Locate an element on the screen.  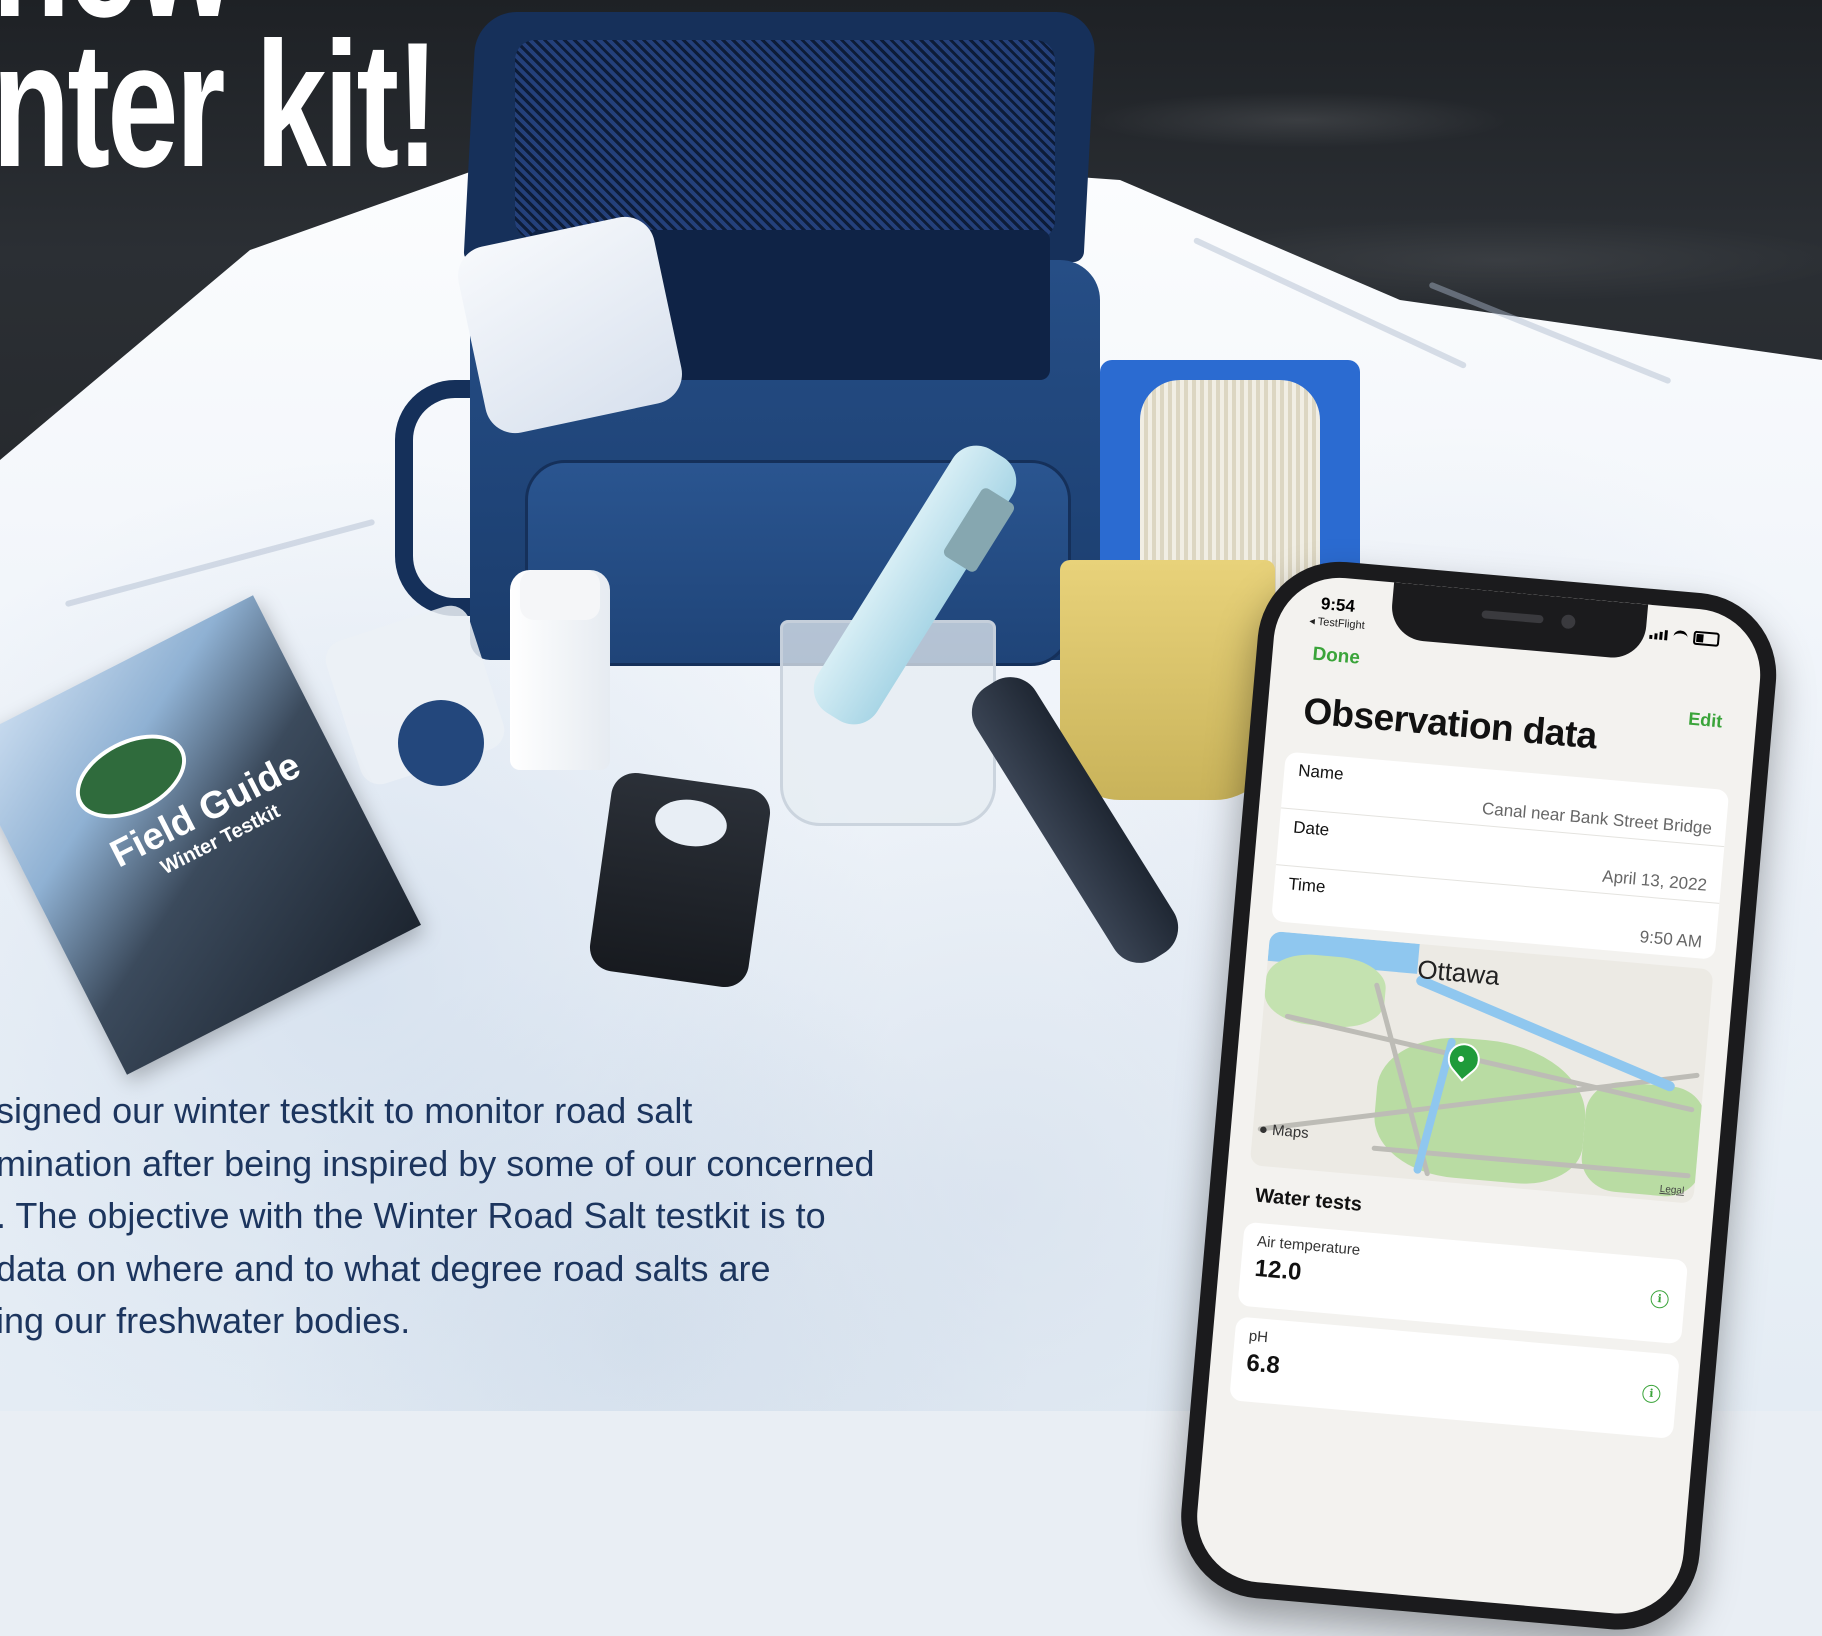
status-icons is located at coordinates (1684, 637).